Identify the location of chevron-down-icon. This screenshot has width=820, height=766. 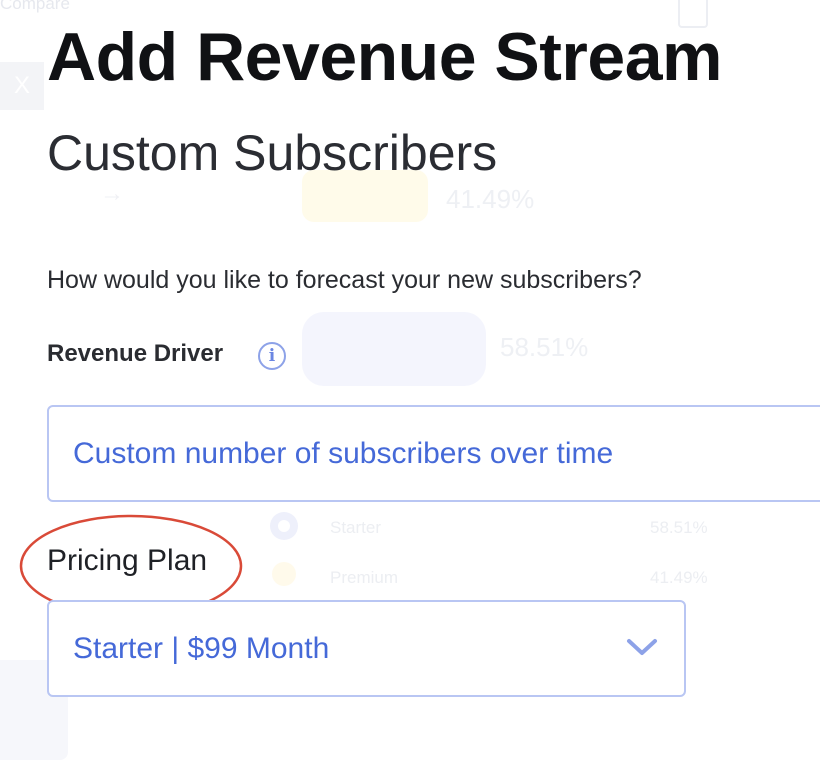
(642, 647).